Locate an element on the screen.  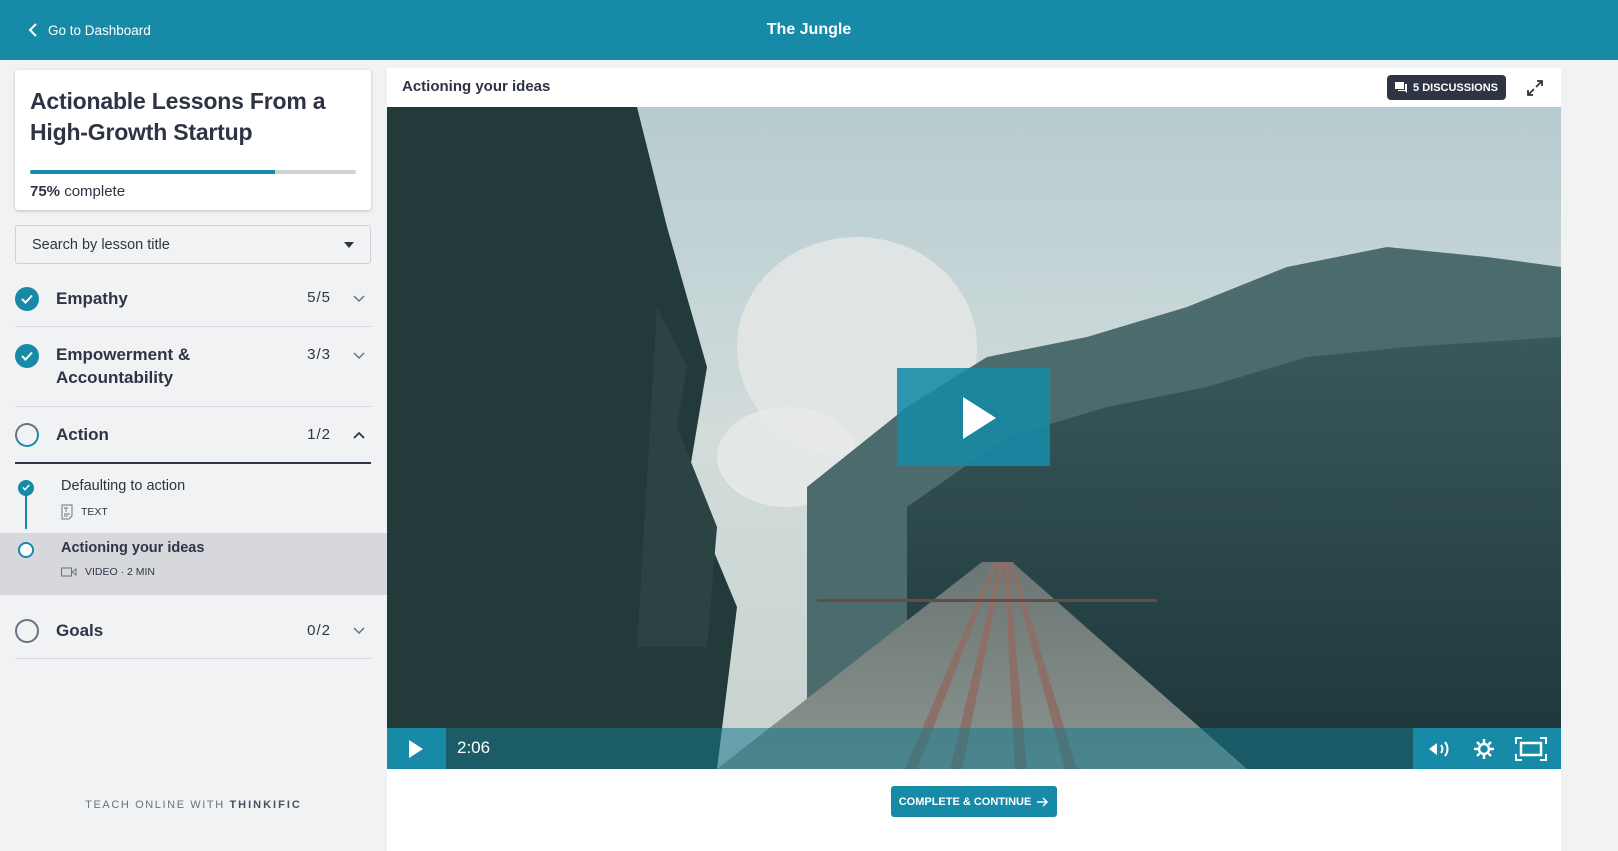
complete-and-continue-label: COMPLETE & CONTINUE is located at coordinates (965, 801).